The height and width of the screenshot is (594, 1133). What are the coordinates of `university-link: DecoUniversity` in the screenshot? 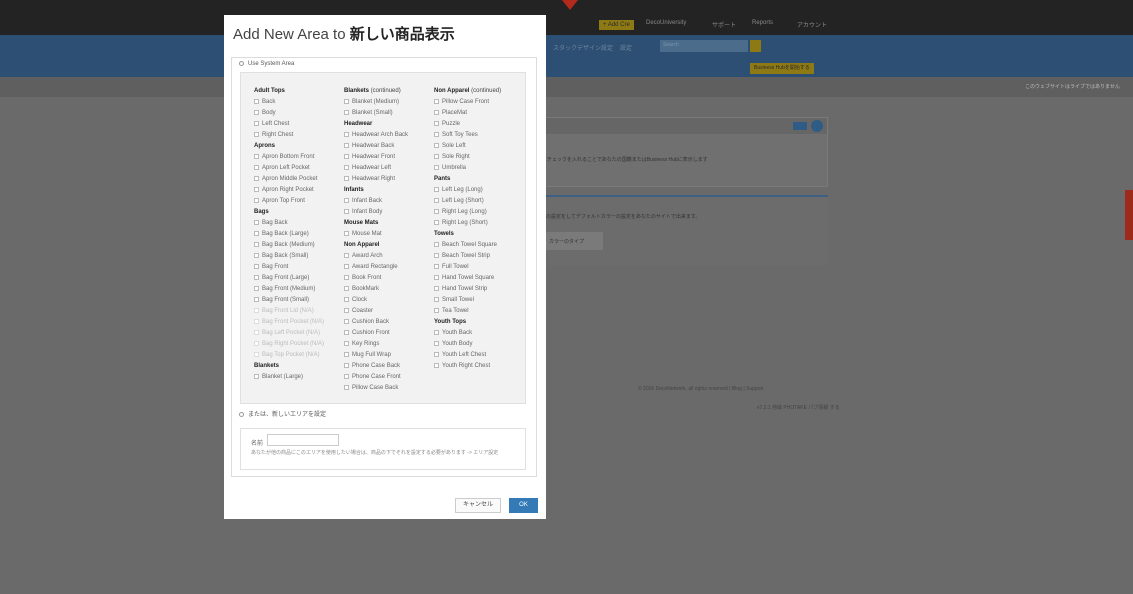 It's located at (666, 23).